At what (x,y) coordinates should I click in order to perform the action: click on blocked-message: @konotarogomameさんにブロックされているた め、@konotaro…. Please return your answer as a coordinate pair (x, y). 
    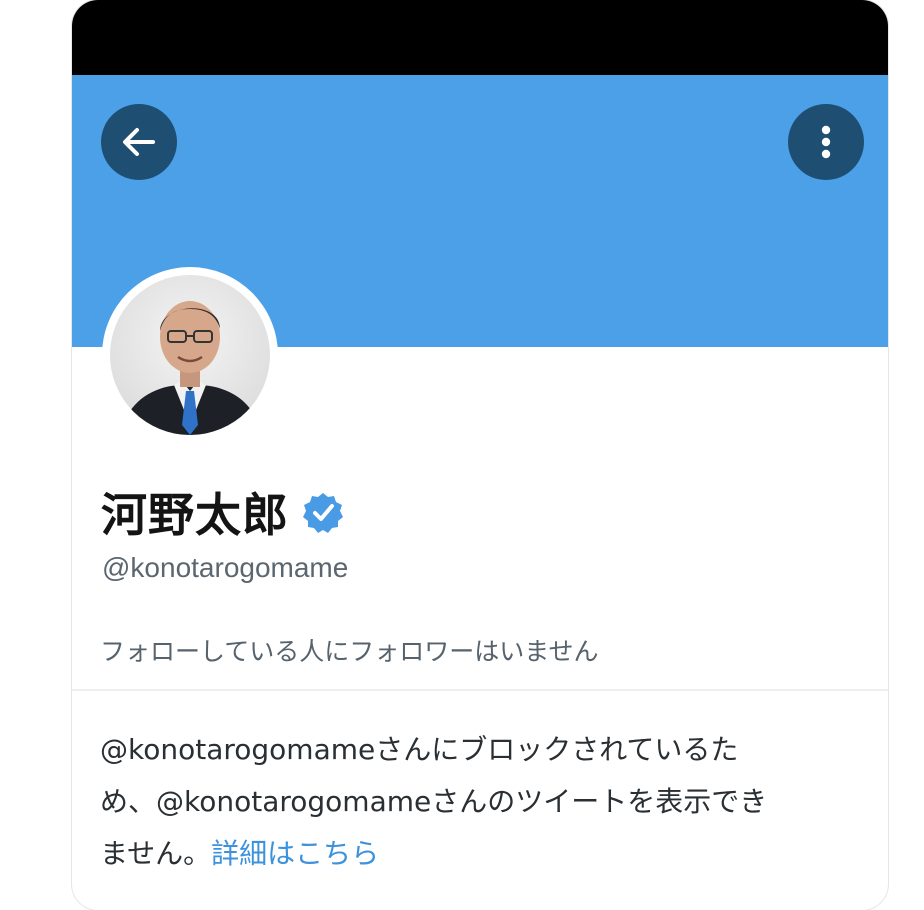
    Looking at the image, I should click on (480, 802).